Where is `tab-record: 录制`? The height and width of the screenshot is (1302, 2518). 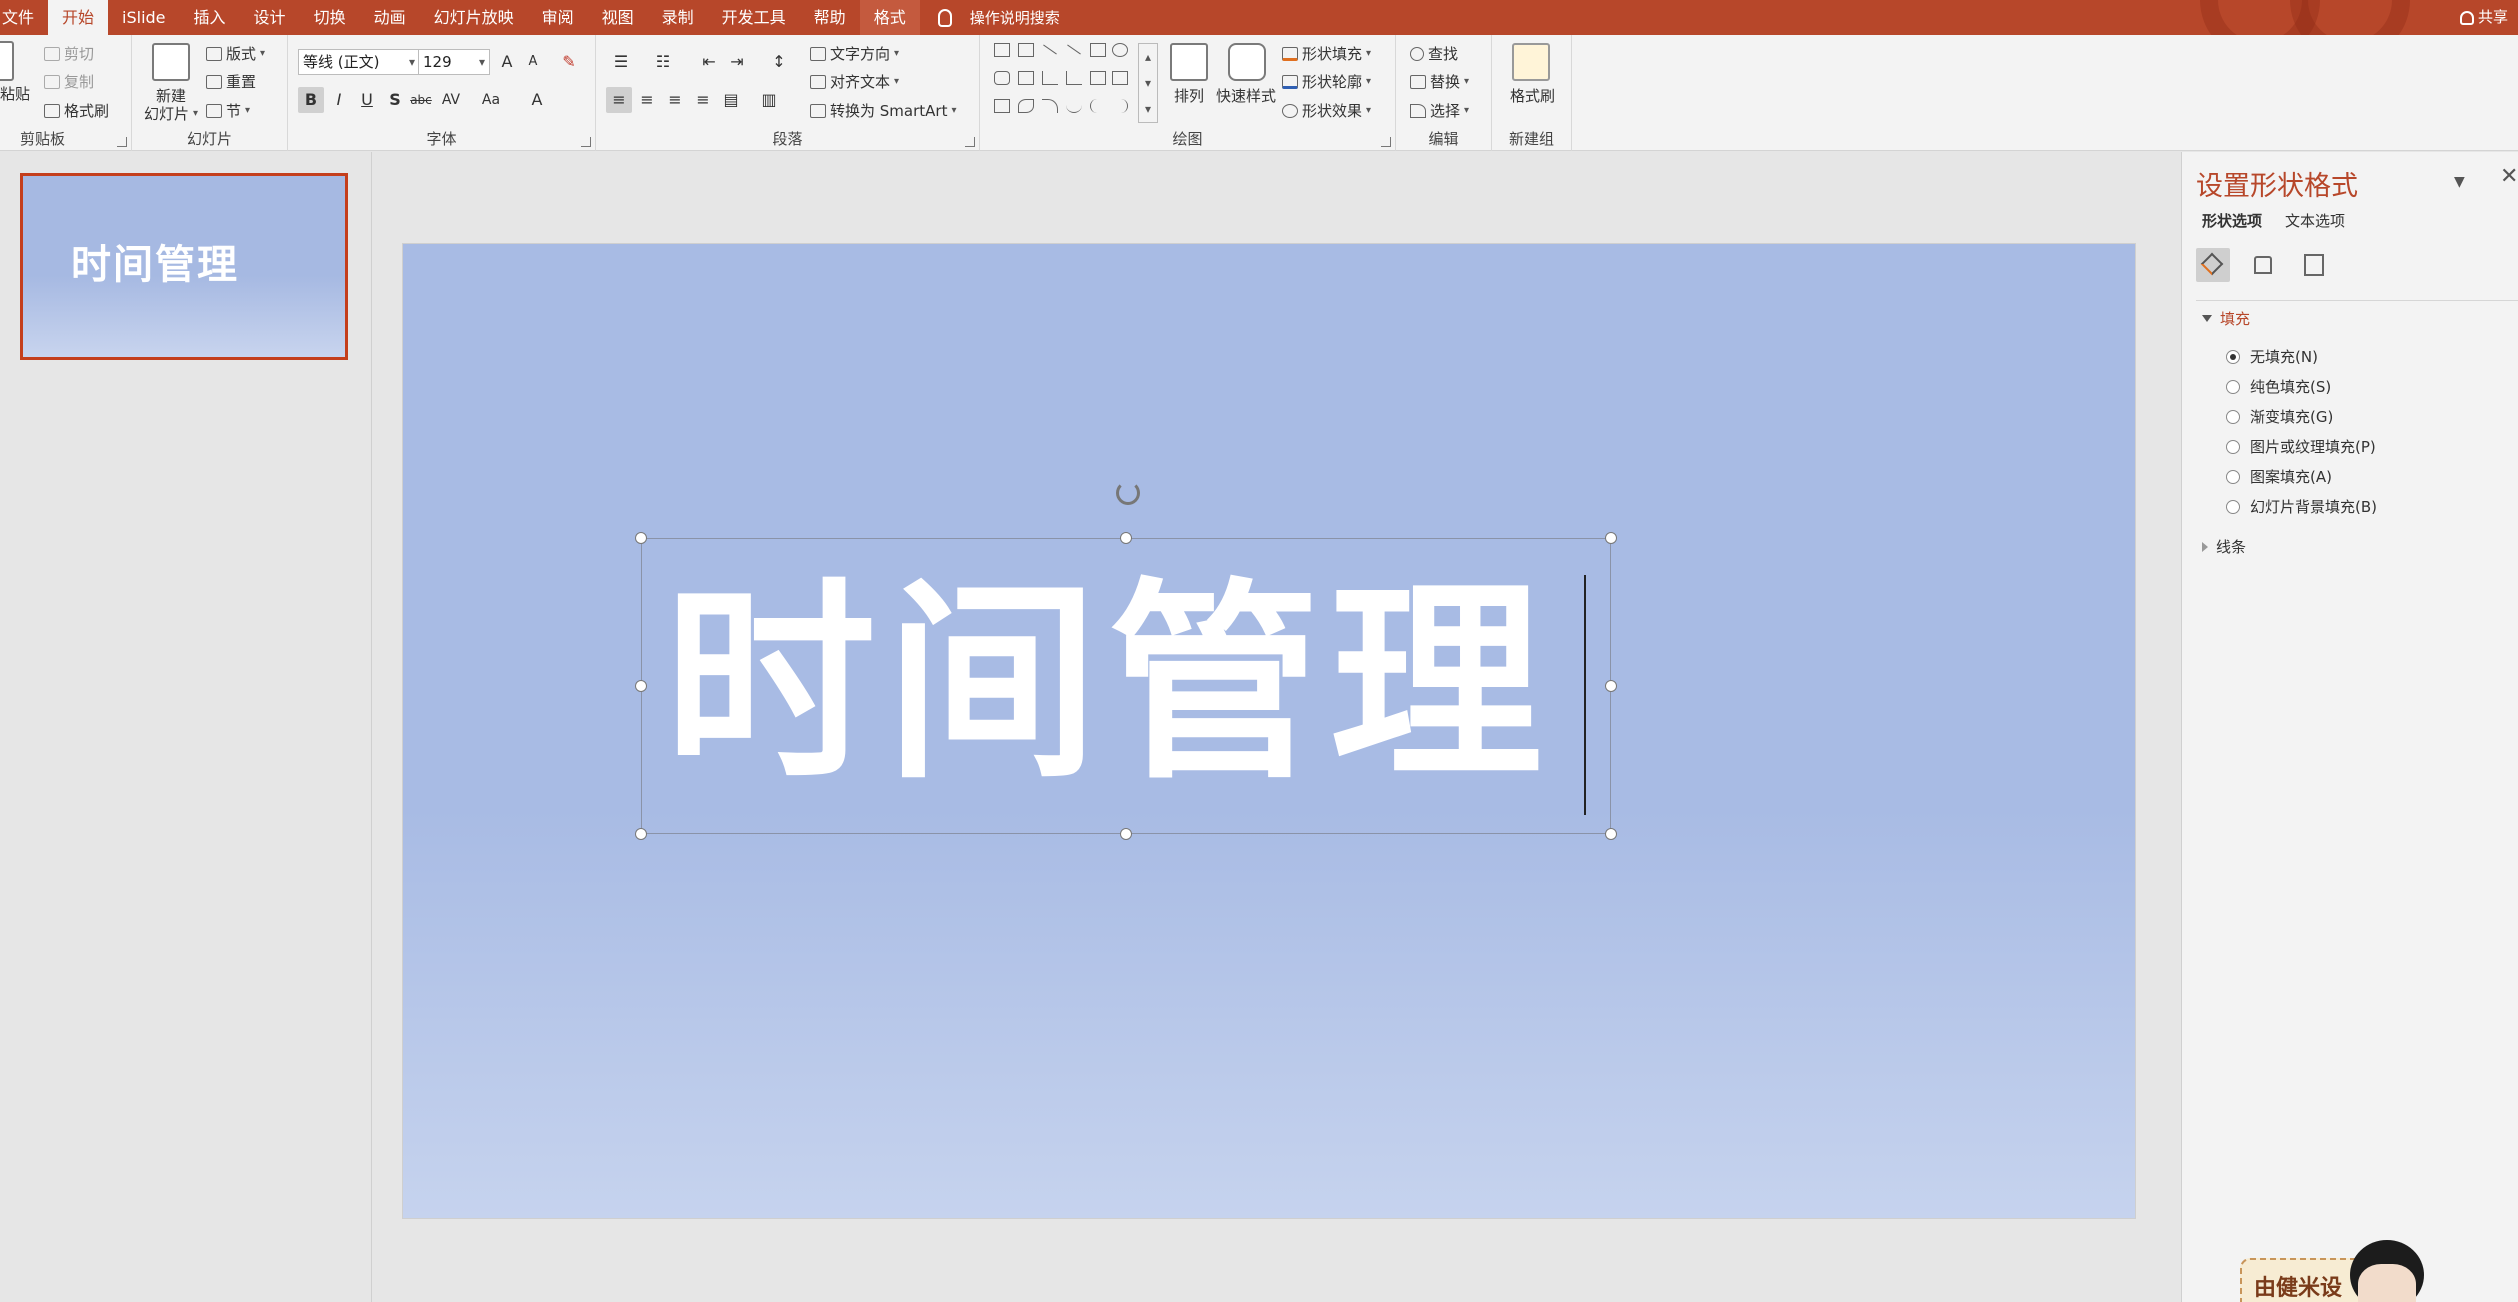
tab-record: 录制 is located at coordinates (678, 17).